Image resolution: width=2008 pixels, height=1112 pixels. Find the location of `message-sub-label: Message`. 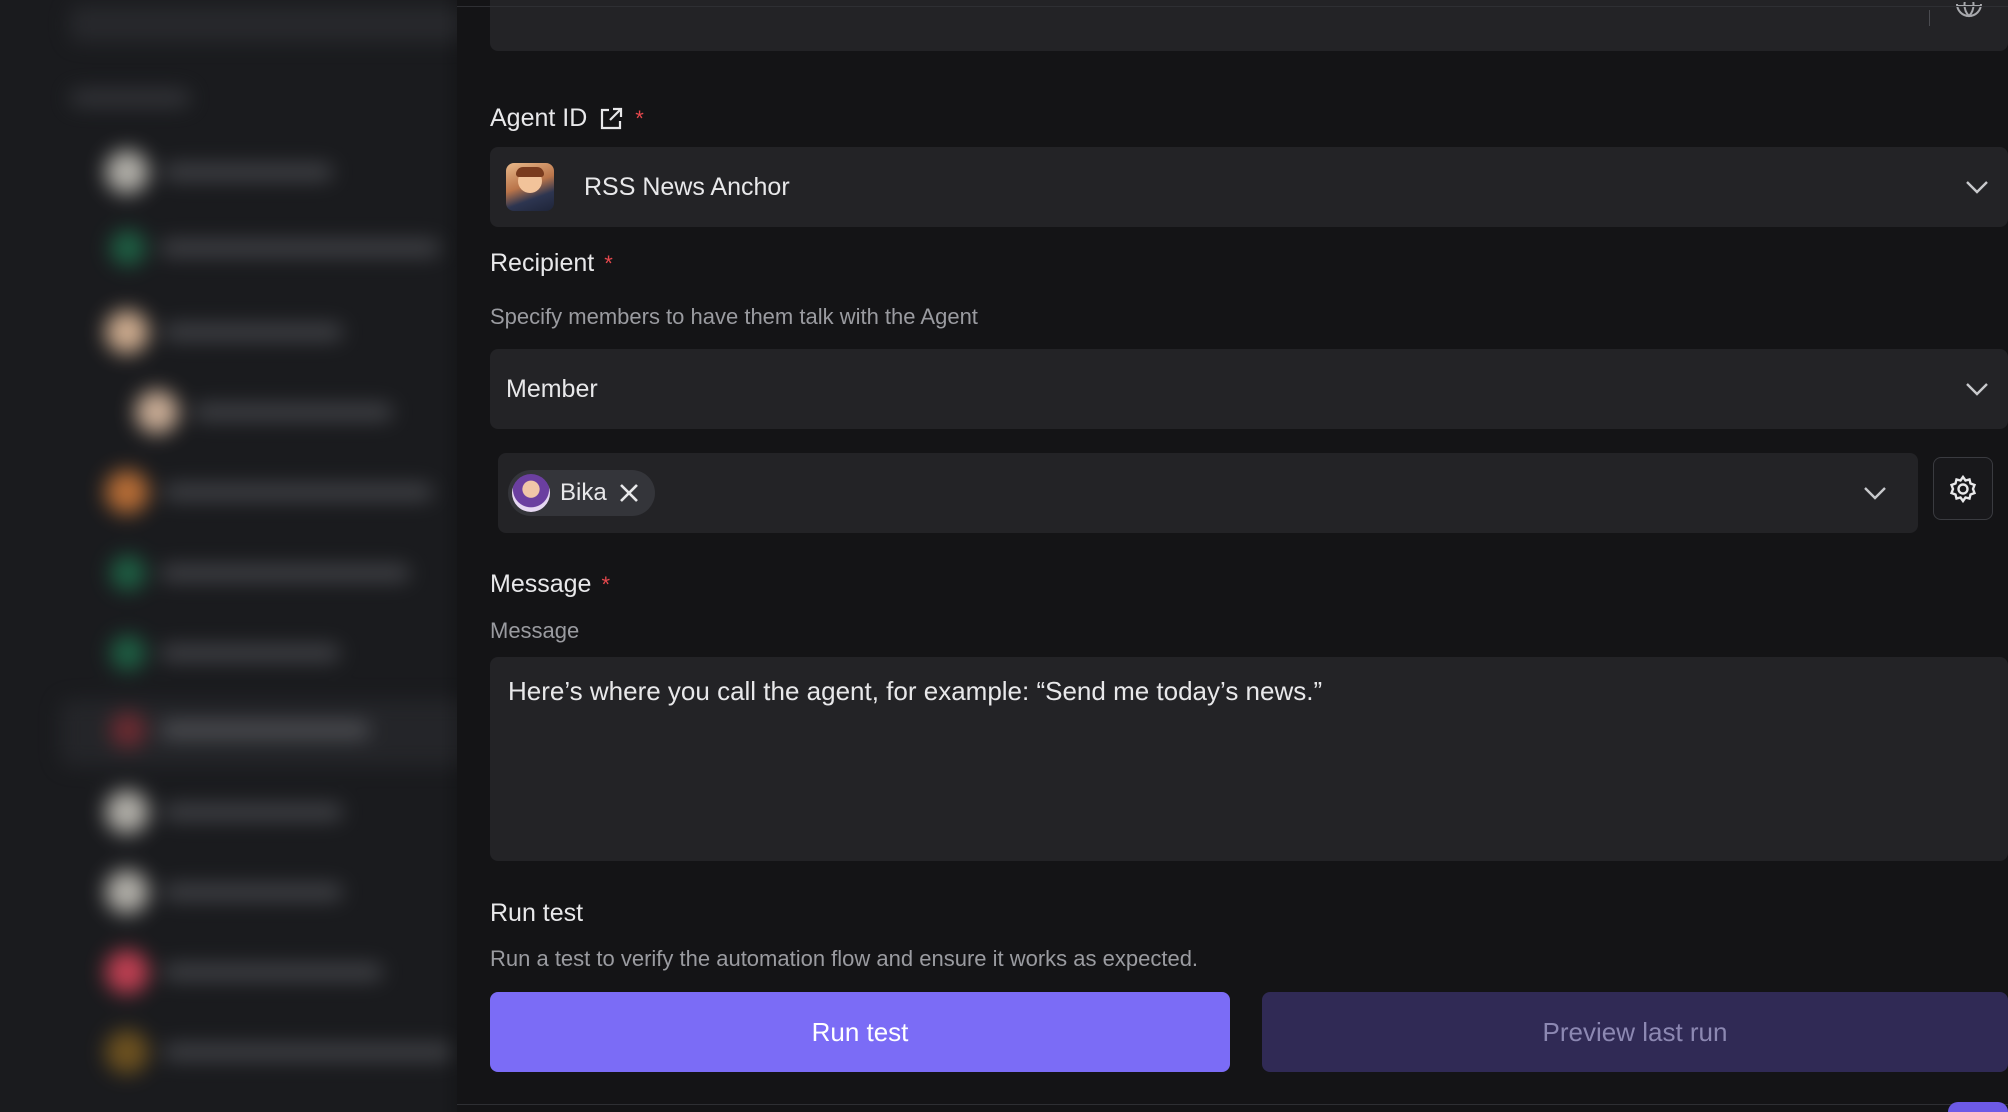

message-sub-label: Message is located at coordinates (535, 630).